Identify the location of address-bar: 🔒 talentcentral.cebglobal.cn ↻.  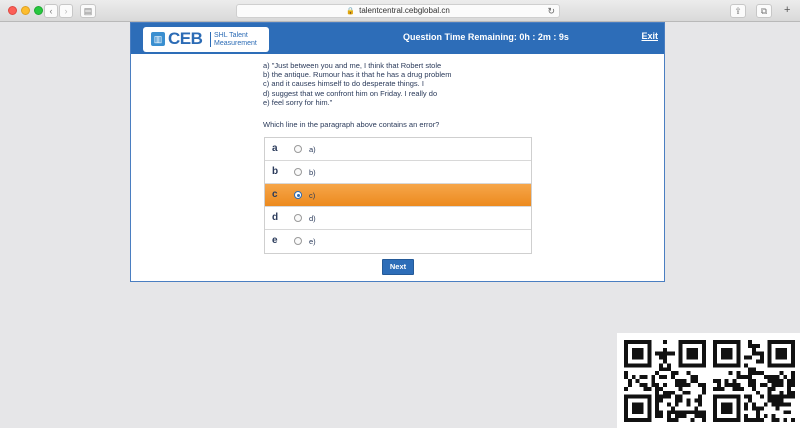
(398, 11).